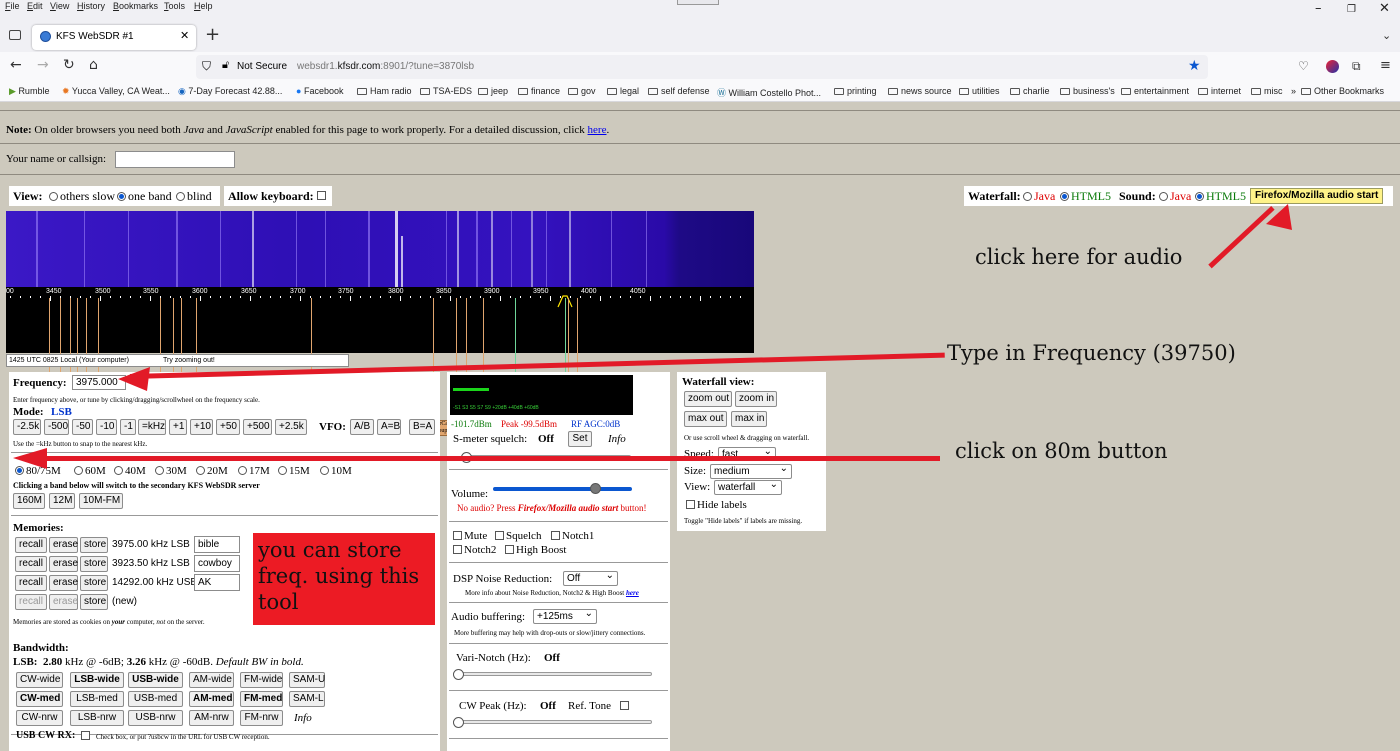  Describe the element at coordinates (1175, 196) in the screenshot. I see `sound-java-option: Java` at that location.